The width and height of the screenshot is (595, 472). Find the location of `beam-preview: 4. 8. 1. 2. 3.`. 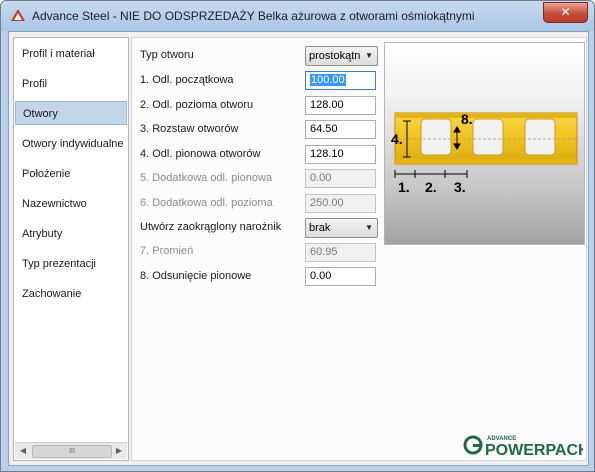

beam-preview: 4. 8. 1. 2. 3. is located at coordinates (484, 143).